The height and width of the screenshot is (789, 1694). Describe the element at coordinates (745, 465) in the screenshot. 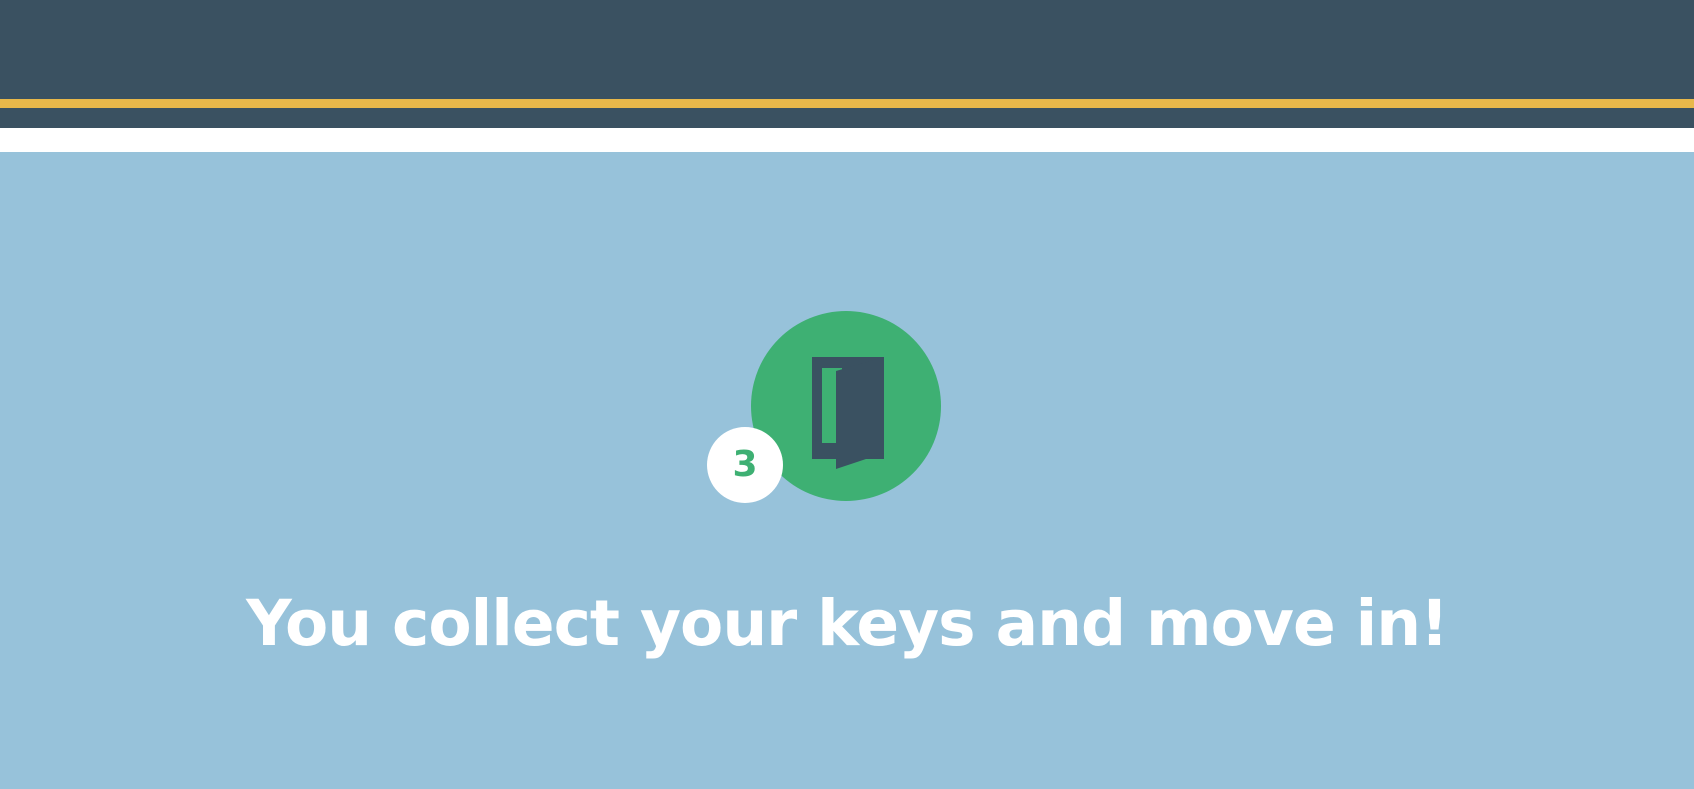

I see `step-number-badge: 3` at that location.